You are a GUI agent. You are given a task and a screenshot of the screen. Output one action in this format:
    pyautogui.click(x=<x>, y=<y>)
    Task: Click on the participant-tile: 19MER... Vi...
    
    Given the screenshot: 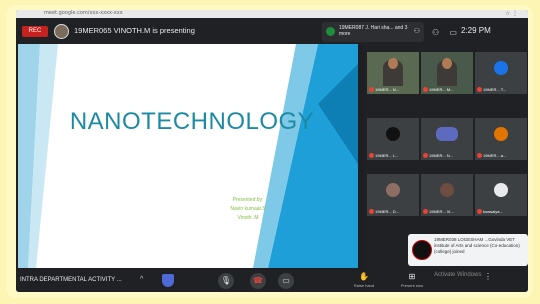 What is the action you would take?
    pyautogui.click(x=447, y=195)
    